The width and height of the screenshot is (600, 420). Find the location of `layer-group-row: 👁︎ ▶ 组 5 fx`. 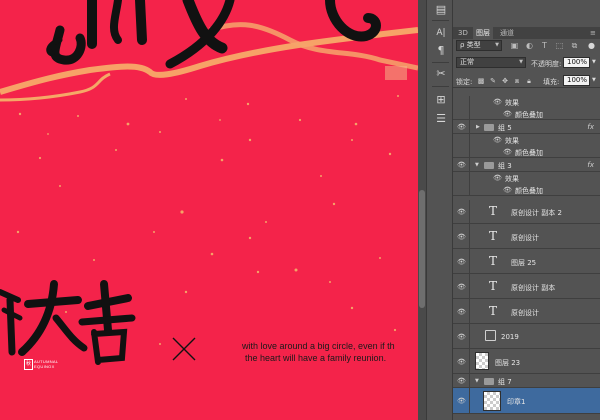

layer-group-row: 👁︎ ▶ 组 5 fx is located at coordinates (526, 127).